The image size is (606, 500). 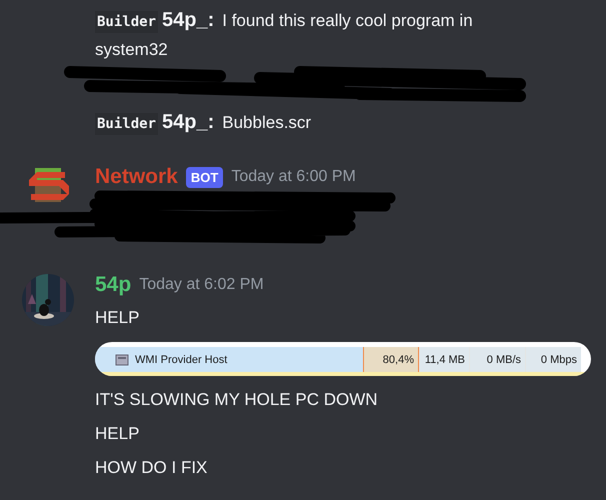 What do you see at coordinates (444, 359) in the screenshot?
I see `table-cell: 11,4 MB` at bounding box center [444, 359].